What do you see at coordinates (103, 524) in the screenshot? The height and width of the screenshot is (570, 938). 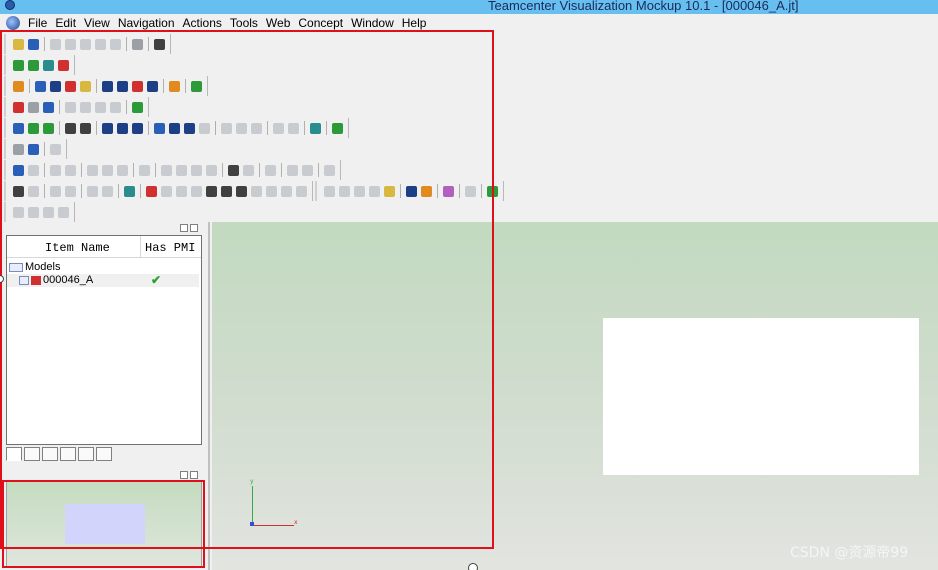 I see `annotation-box-navigator` at bounding box center [103, 524].